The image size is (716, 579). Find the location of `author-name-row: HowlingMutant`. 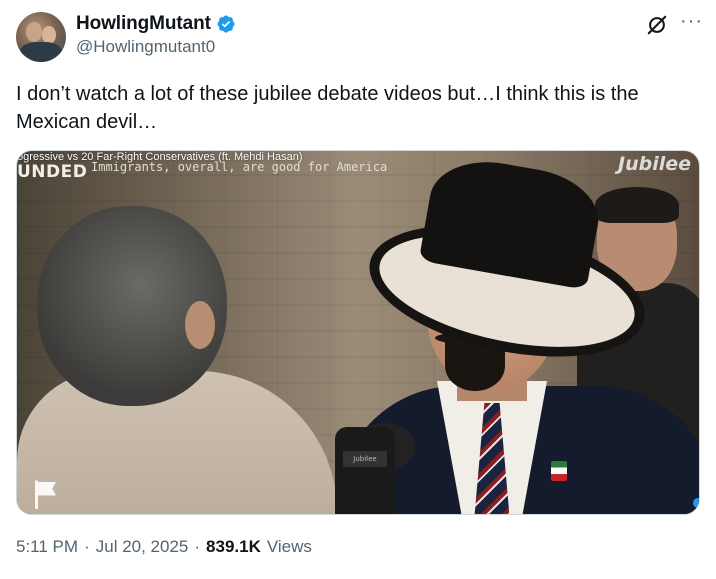

author-name-row: HowlingMutant is located at coordinates (156, 24).